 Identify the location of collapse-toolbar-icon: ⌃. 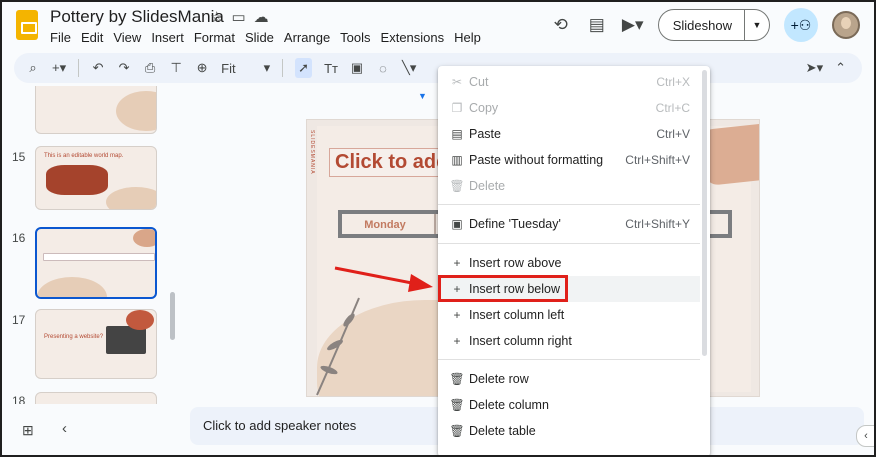
(840, 68).